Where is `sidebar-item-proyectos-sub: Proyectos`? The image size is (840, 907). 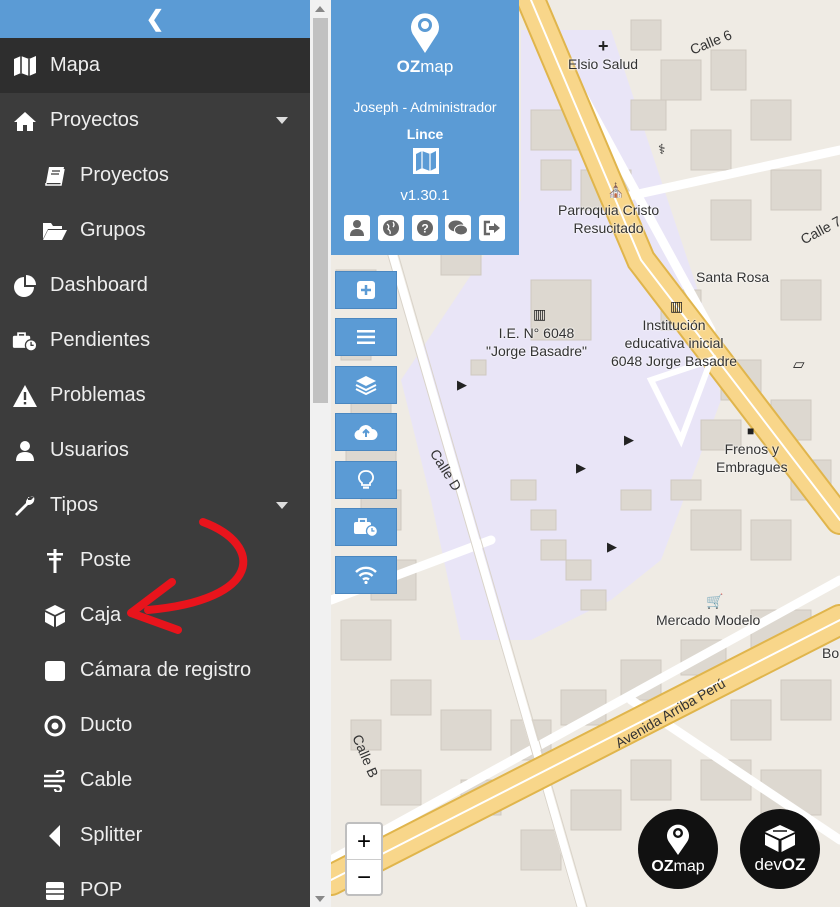
sidebar-item-proyectos-sub: Proyectos is located at coordinates (155, 175).